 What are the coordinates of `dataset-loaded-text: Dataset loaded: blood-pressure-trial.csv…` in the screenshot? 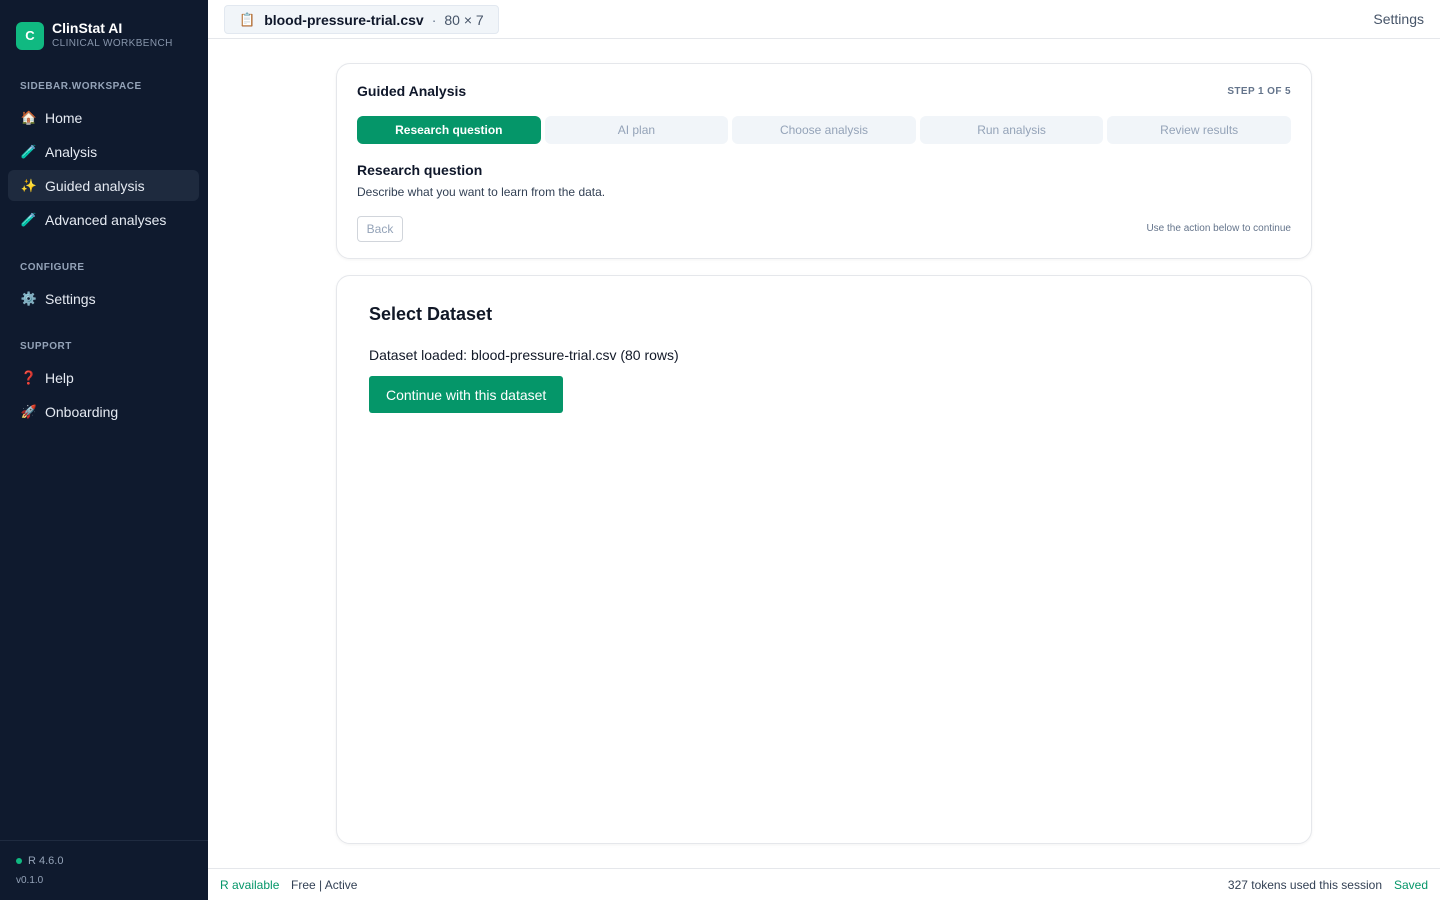 It's located at (524, 355).